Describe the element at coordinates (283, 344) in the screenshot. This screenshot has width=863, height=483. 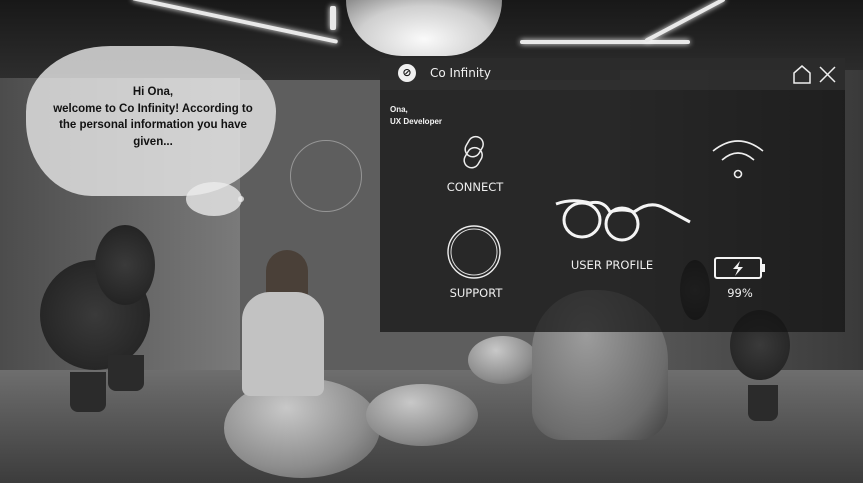
I see `seated-person` at that location.